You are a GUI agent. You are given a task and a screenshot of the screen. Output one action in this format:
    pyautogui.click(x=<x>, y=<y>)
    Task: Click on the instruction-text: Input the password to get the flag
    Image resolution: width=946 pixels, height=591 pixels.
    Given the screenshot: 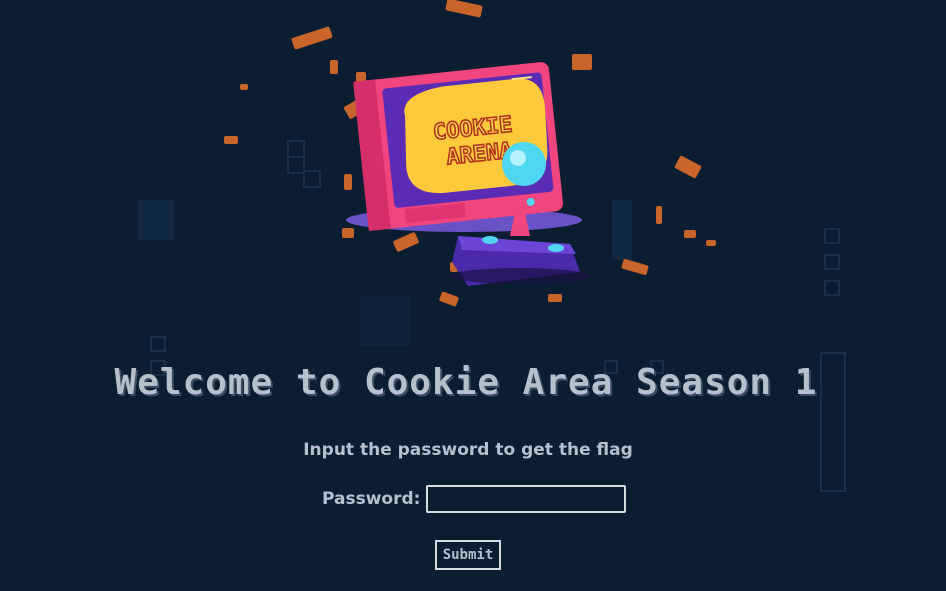 What is the action you would take?
    pyautogui.click(x=468, y=450)
    